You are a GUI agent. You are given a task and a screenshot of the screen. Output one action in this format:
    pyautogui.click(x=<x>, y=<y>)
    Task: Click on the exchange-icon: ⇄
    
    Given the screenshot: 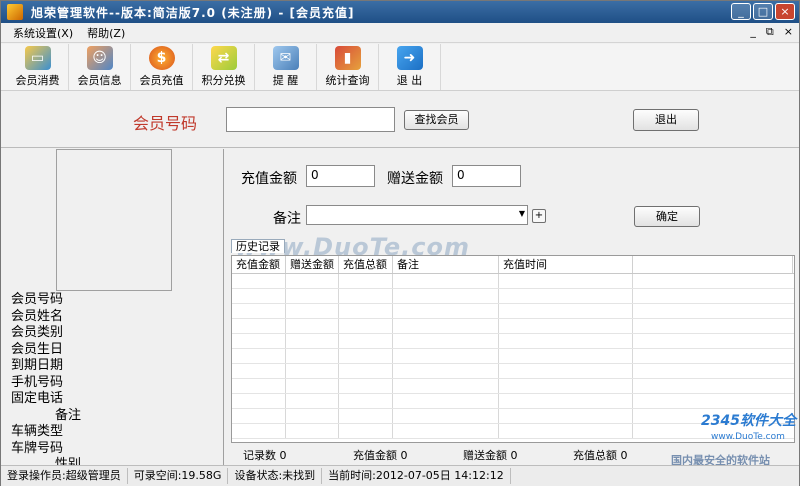 What is the action you would take?
    pyautogui.click(x=223, y=58)
    